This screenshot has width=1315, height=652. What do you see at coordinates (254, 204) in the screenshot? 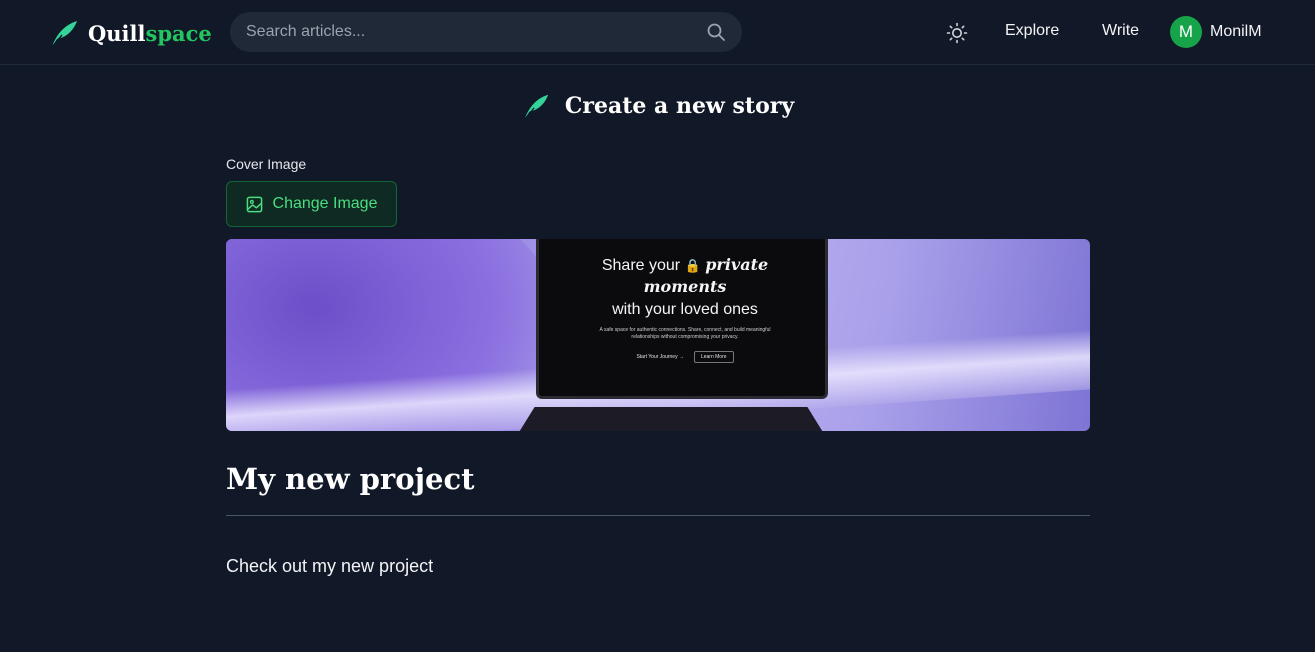
I see `image-icon` at bounding box center [254, 204].